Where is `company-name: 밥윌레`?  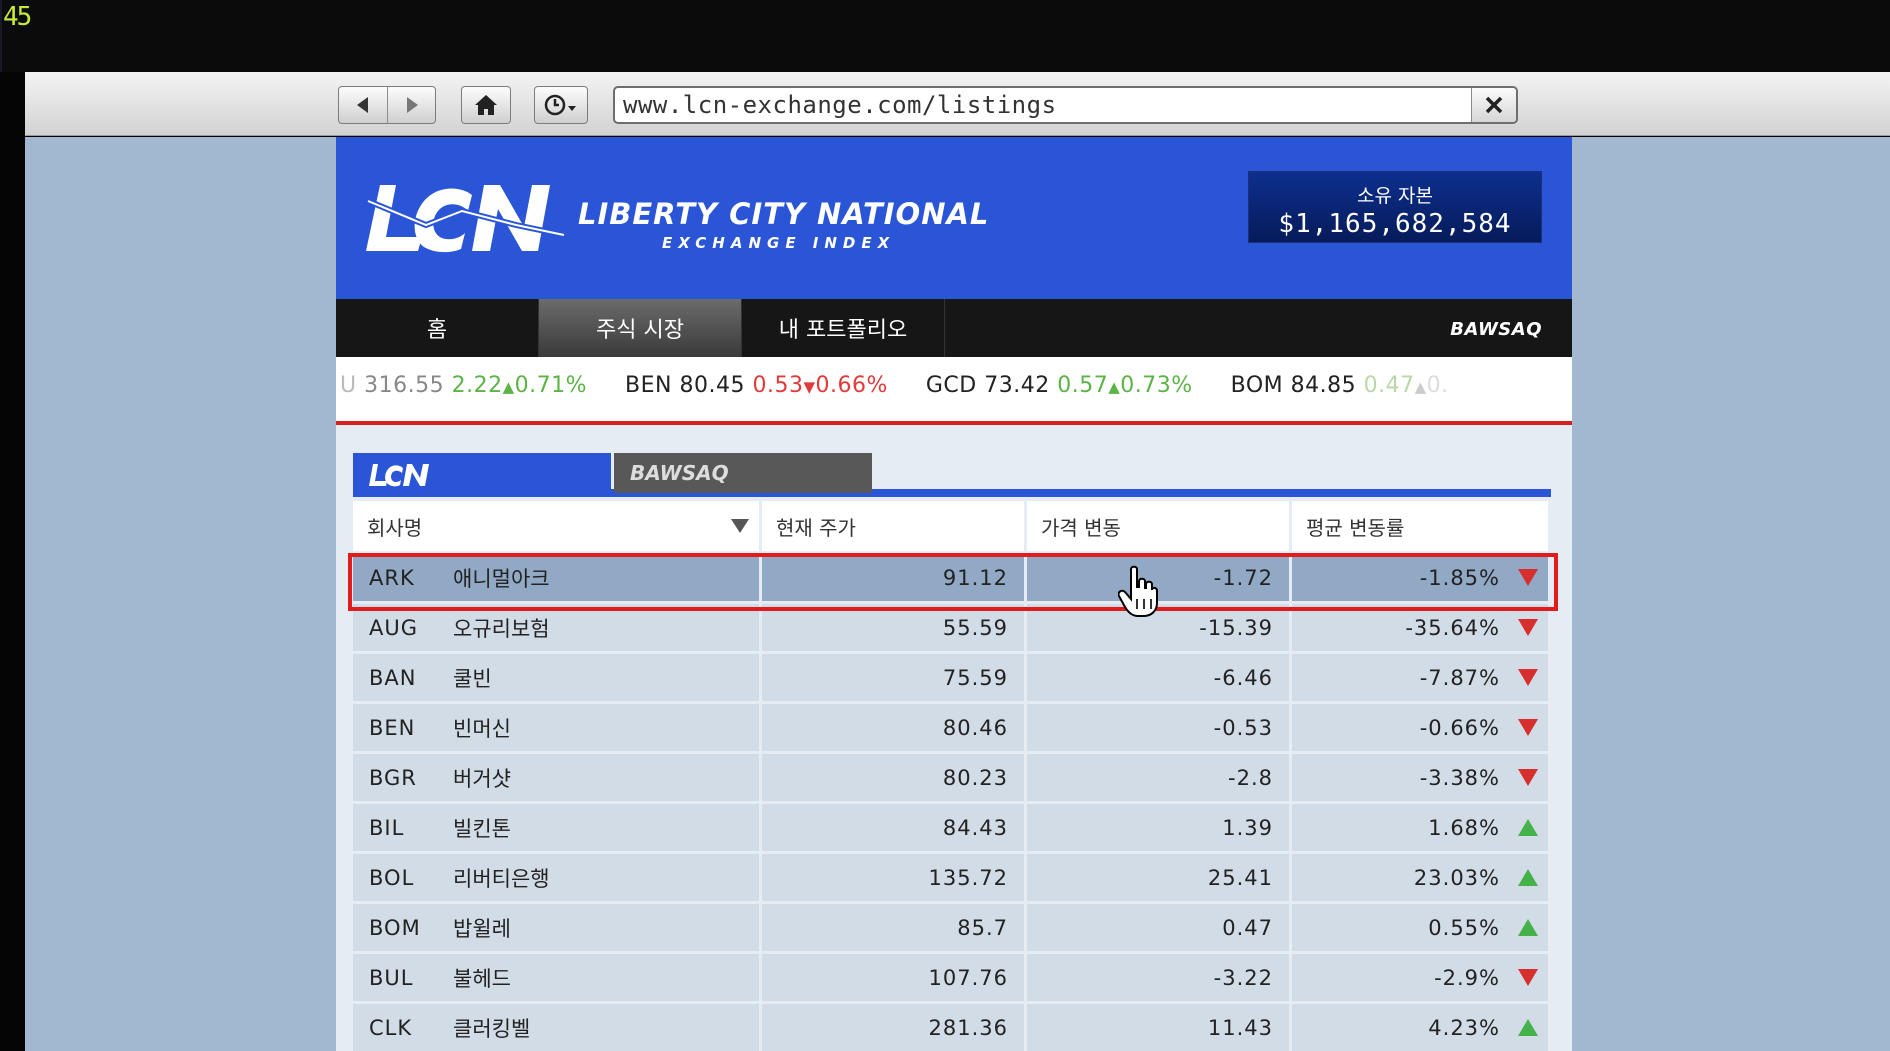
company-name: 밥윌레 is located at coordinates (482, 928).